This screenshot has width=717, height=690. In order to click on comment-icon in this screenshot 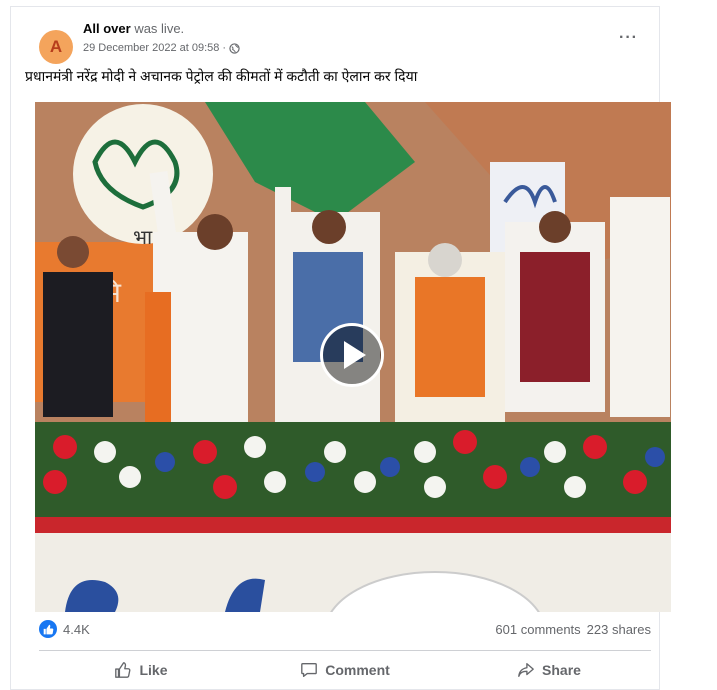, I will do `click(309, 670)`.